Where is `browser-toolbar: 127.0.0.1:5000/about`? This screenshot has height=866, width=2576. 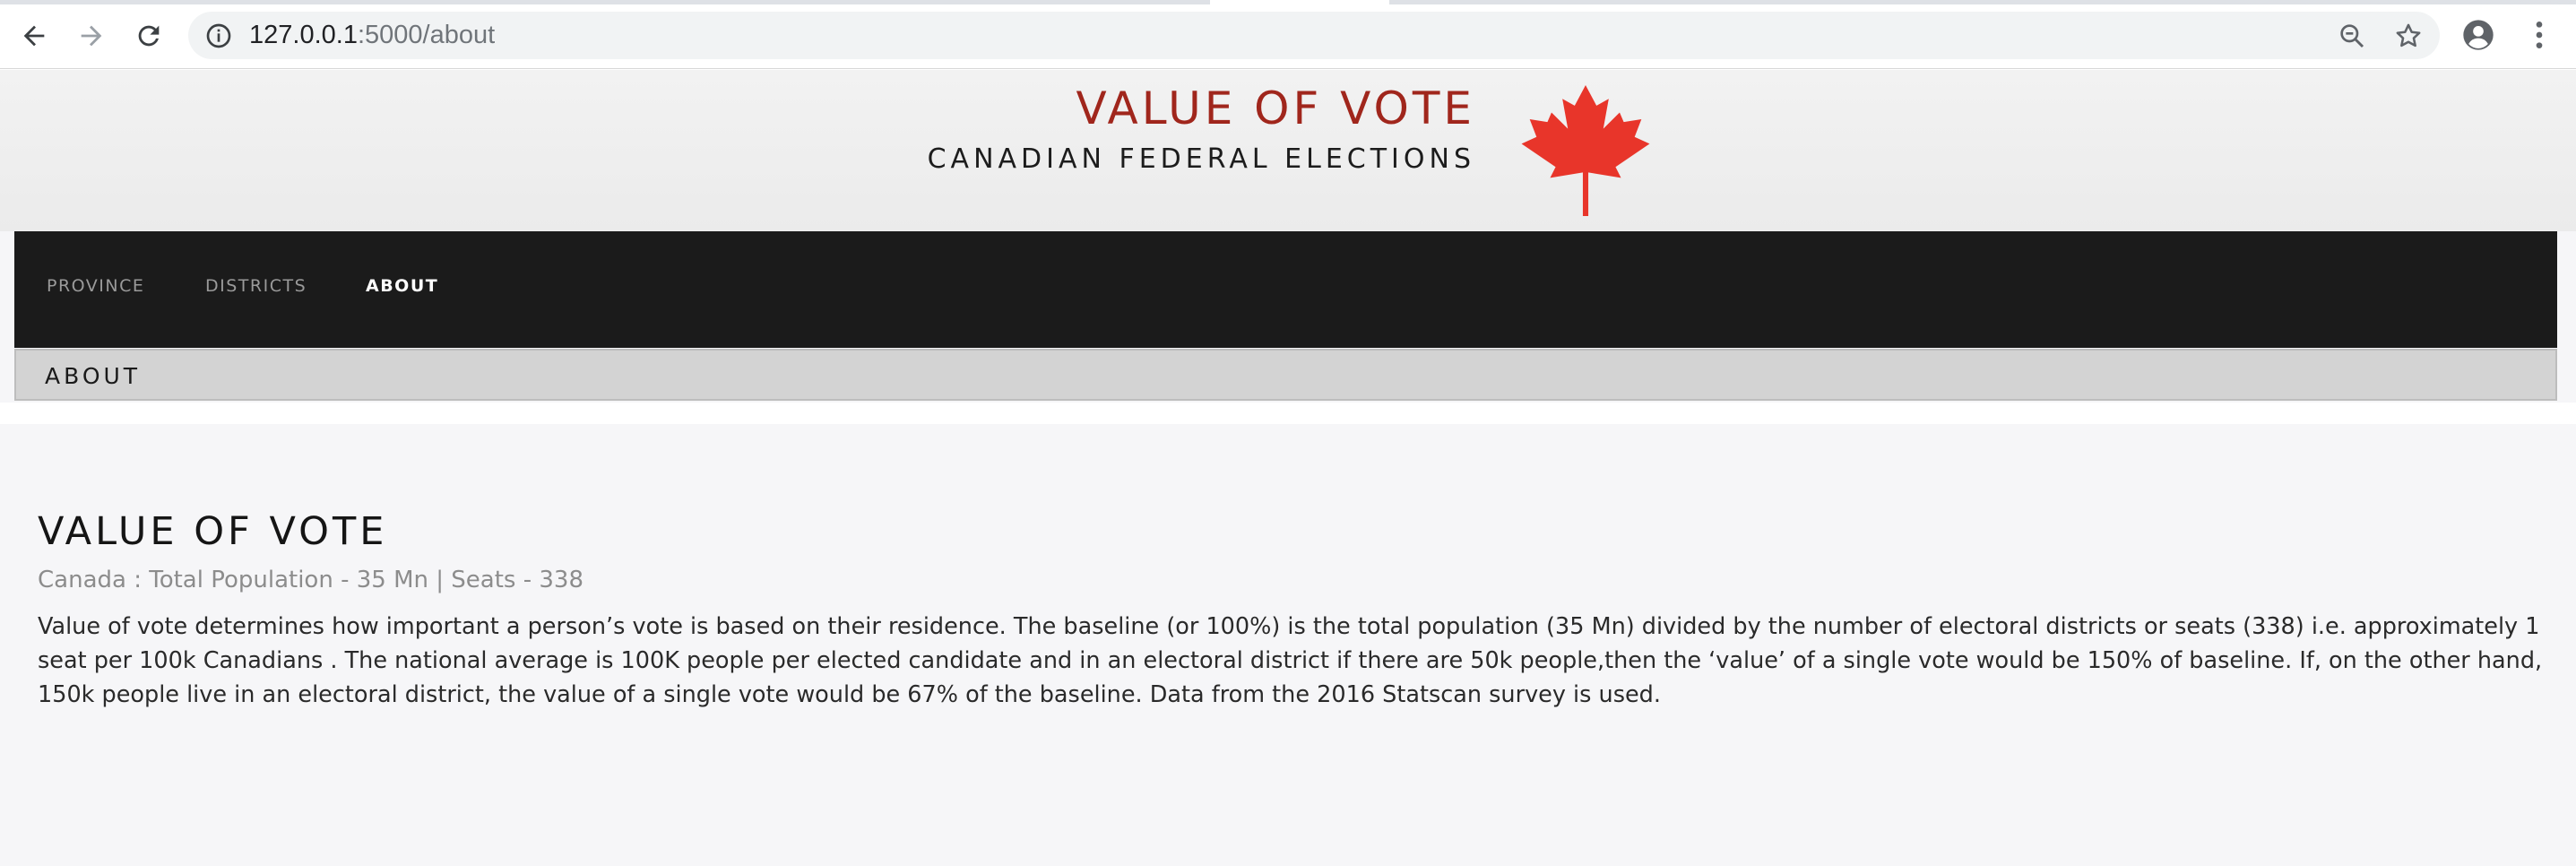 browser-toolbar: 127.0.0.1:5000/about is located at coordinates (1288, 34).